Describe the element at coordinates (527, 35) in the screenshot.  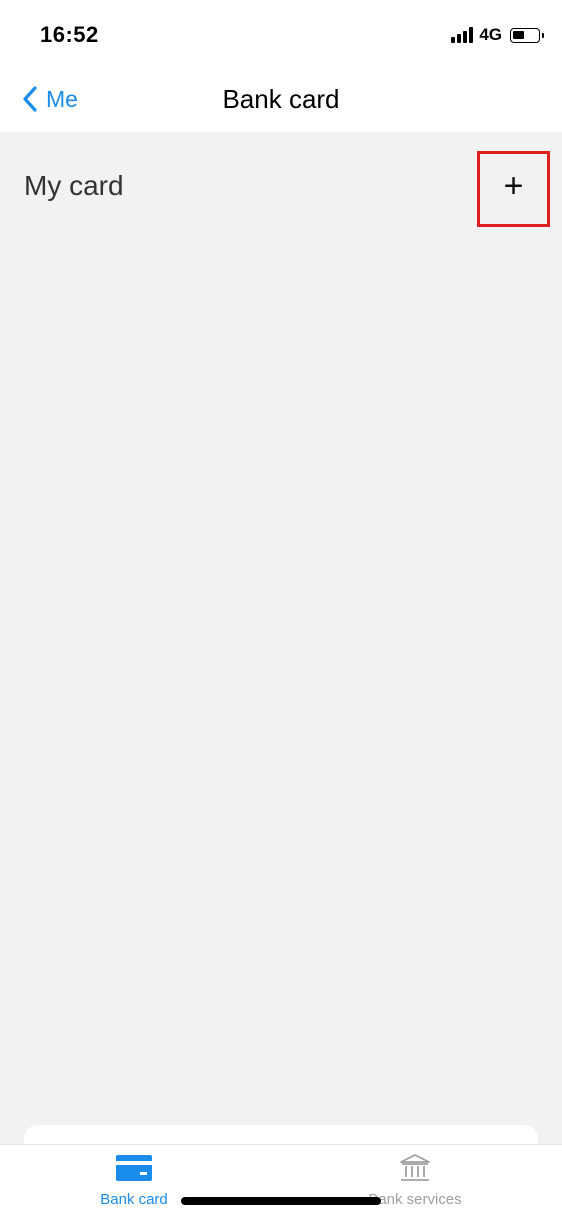
I see `battery-icon` at that location.